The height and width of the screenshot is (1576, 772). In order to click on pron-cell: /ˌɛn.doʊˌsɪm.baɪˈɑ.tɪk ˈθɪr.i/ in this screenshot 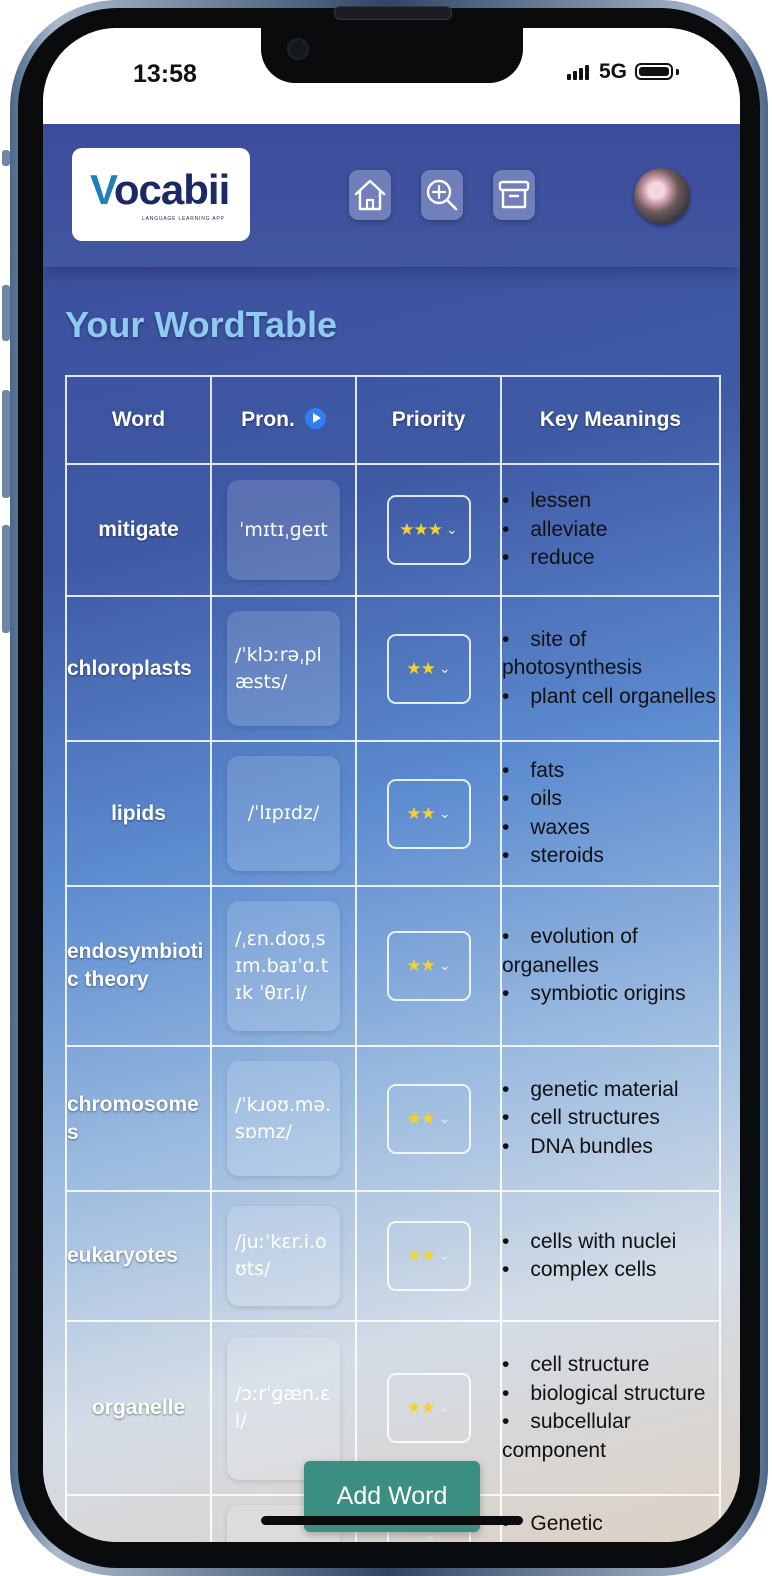, I will do `click(283, 966)`.